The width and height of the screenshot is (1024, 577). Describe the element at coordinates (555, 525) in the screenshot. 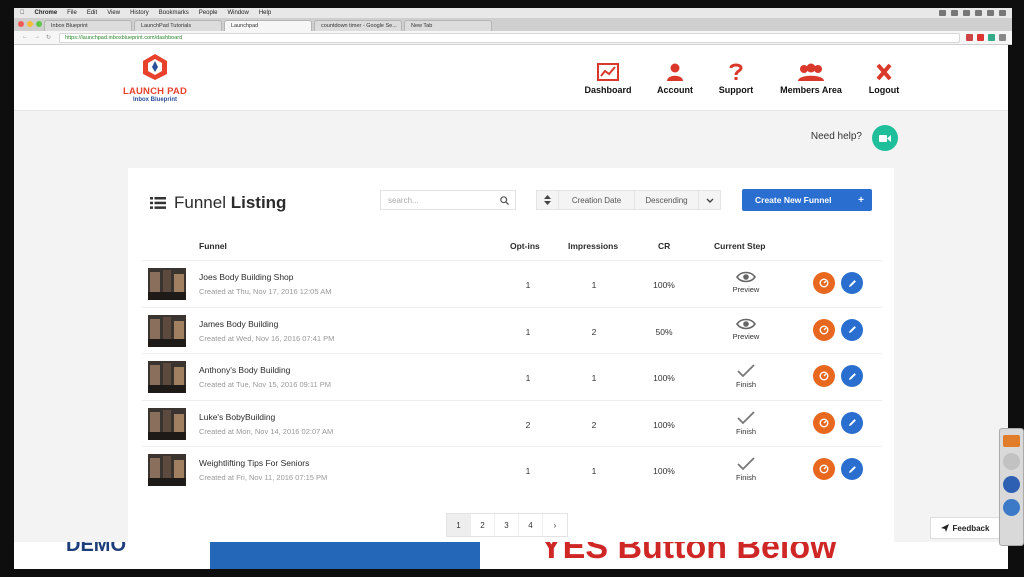

I see `next-page-button: ›` at that location.